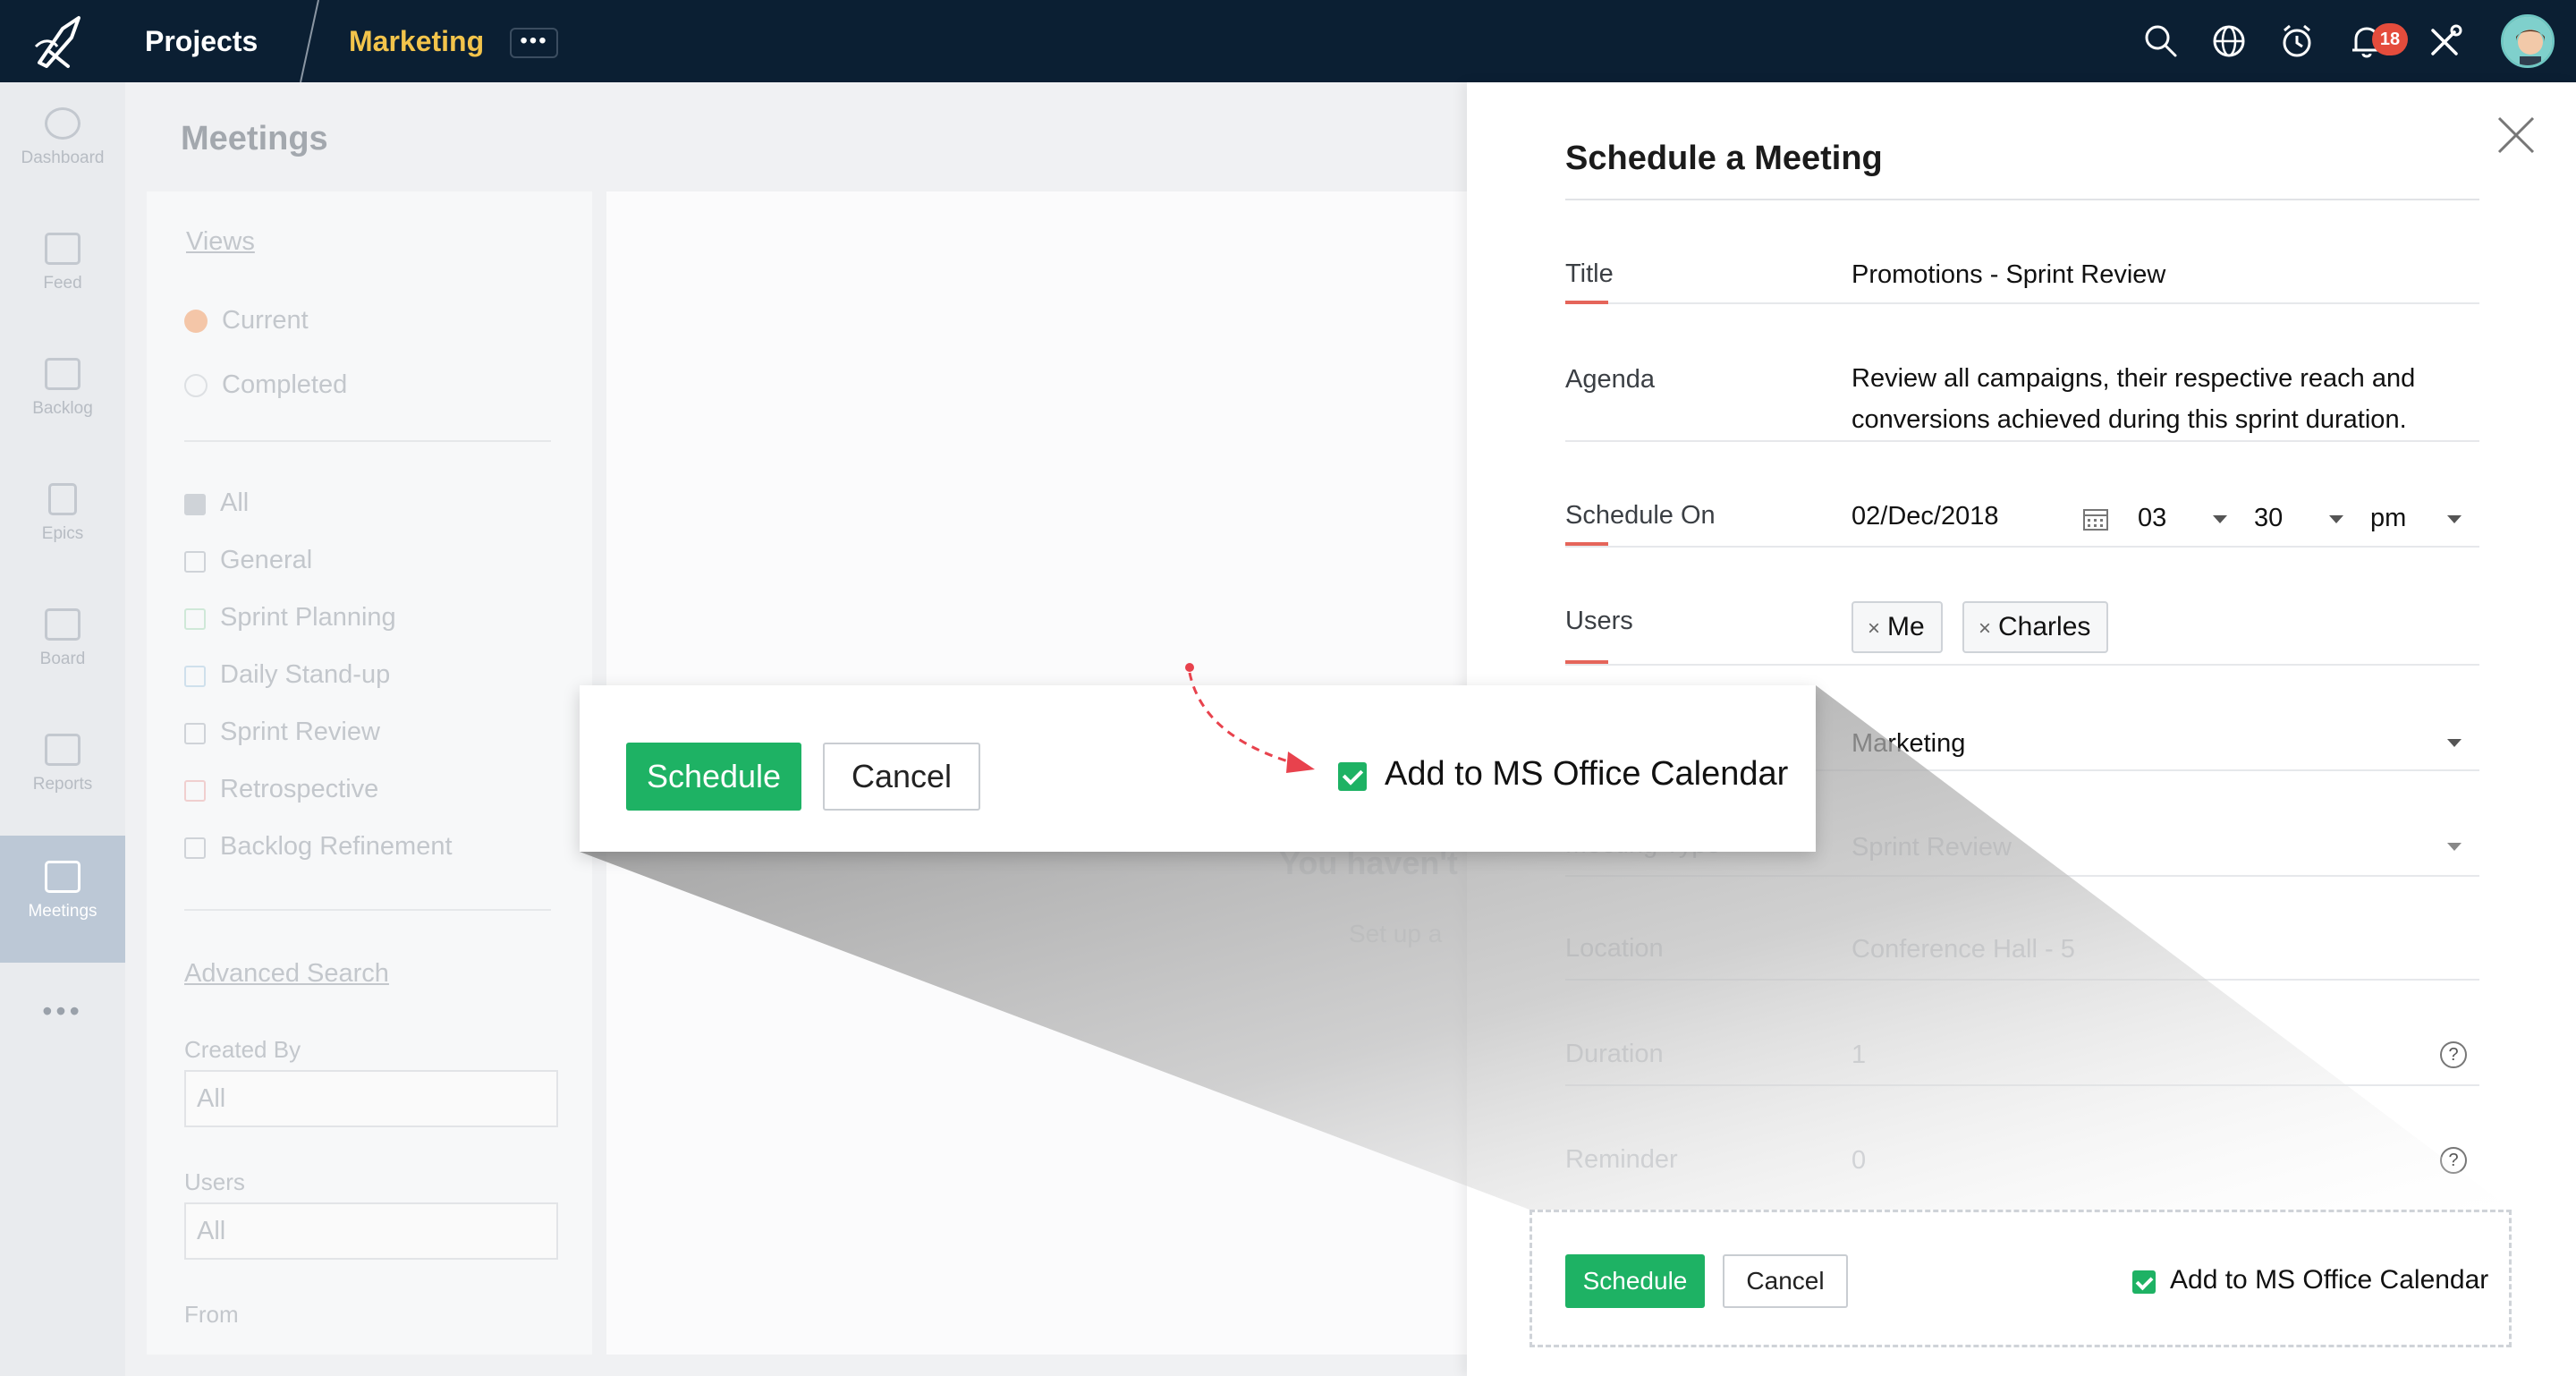 The image size is (2576, 1376). What do you see at coordinates (286, 974) in the screenshot?
I see `advanced-search-link: Advanced Search` at bounding box center [286, 974].